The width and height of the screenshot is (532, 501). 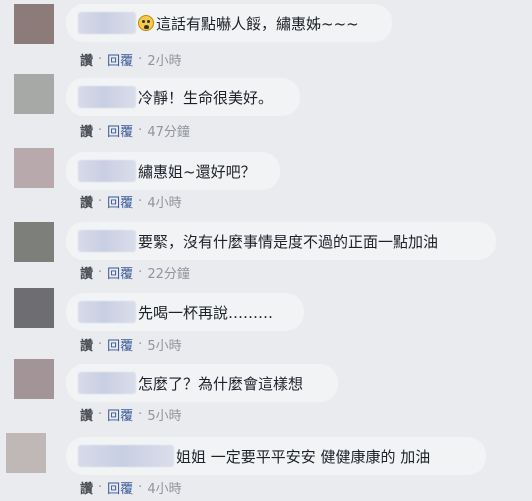 I want to click on comment-actions: 讚 · 回覆 · 2小時, so click(x=131, y=59).